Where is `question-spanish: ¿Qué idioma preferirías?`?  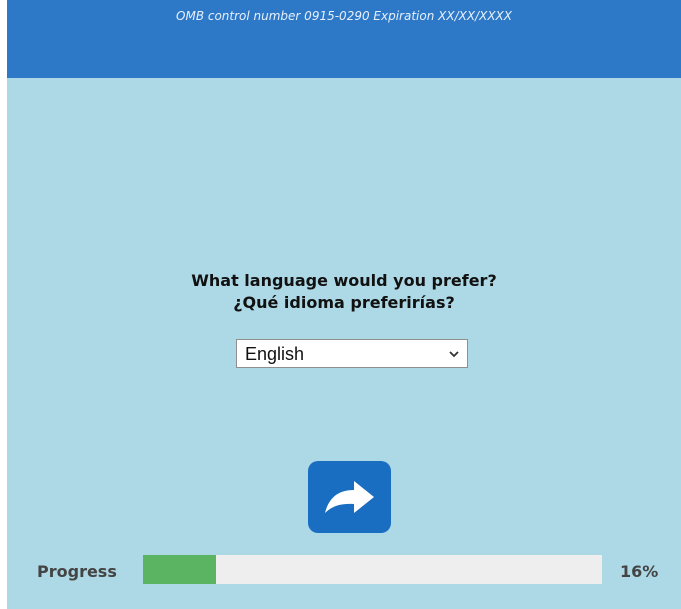
question-spanish: ¿Qué idioma preferirías? is located at coordinates (344, 302).